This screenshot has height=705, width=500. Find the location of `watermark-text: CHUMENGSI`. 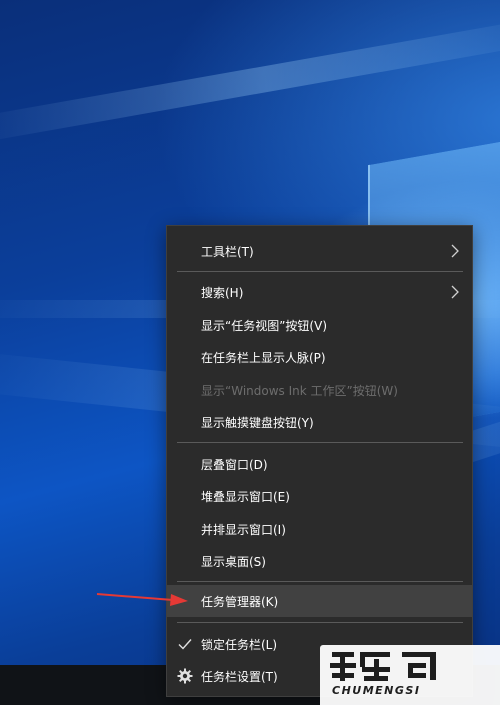

watermark-text: CHUMENGSI is located at coordinates (376, 690).